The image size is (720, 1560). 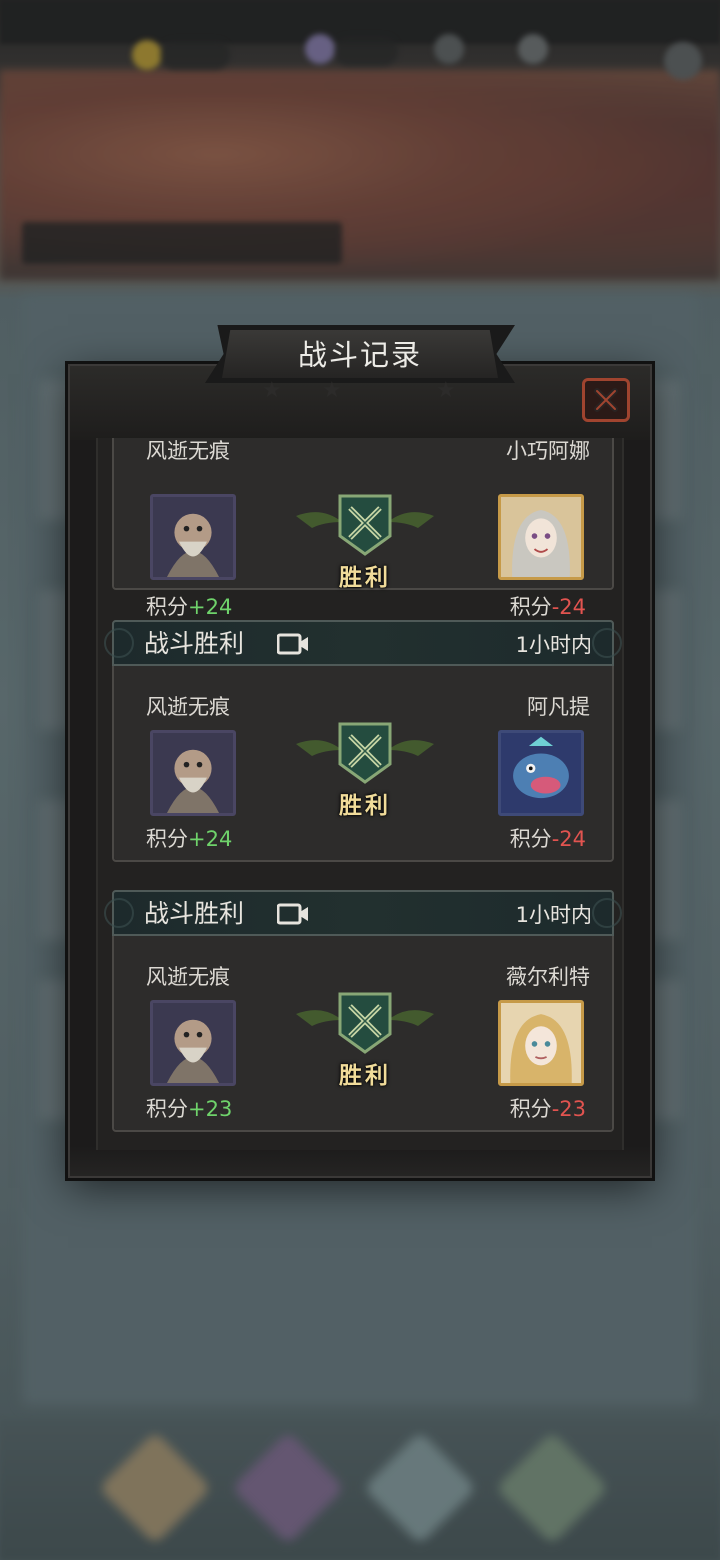 I want to click on record-body: 风逝无痕 小巧阿娜 胜利 积分+24 积分-24, so click(x=363, y=528).